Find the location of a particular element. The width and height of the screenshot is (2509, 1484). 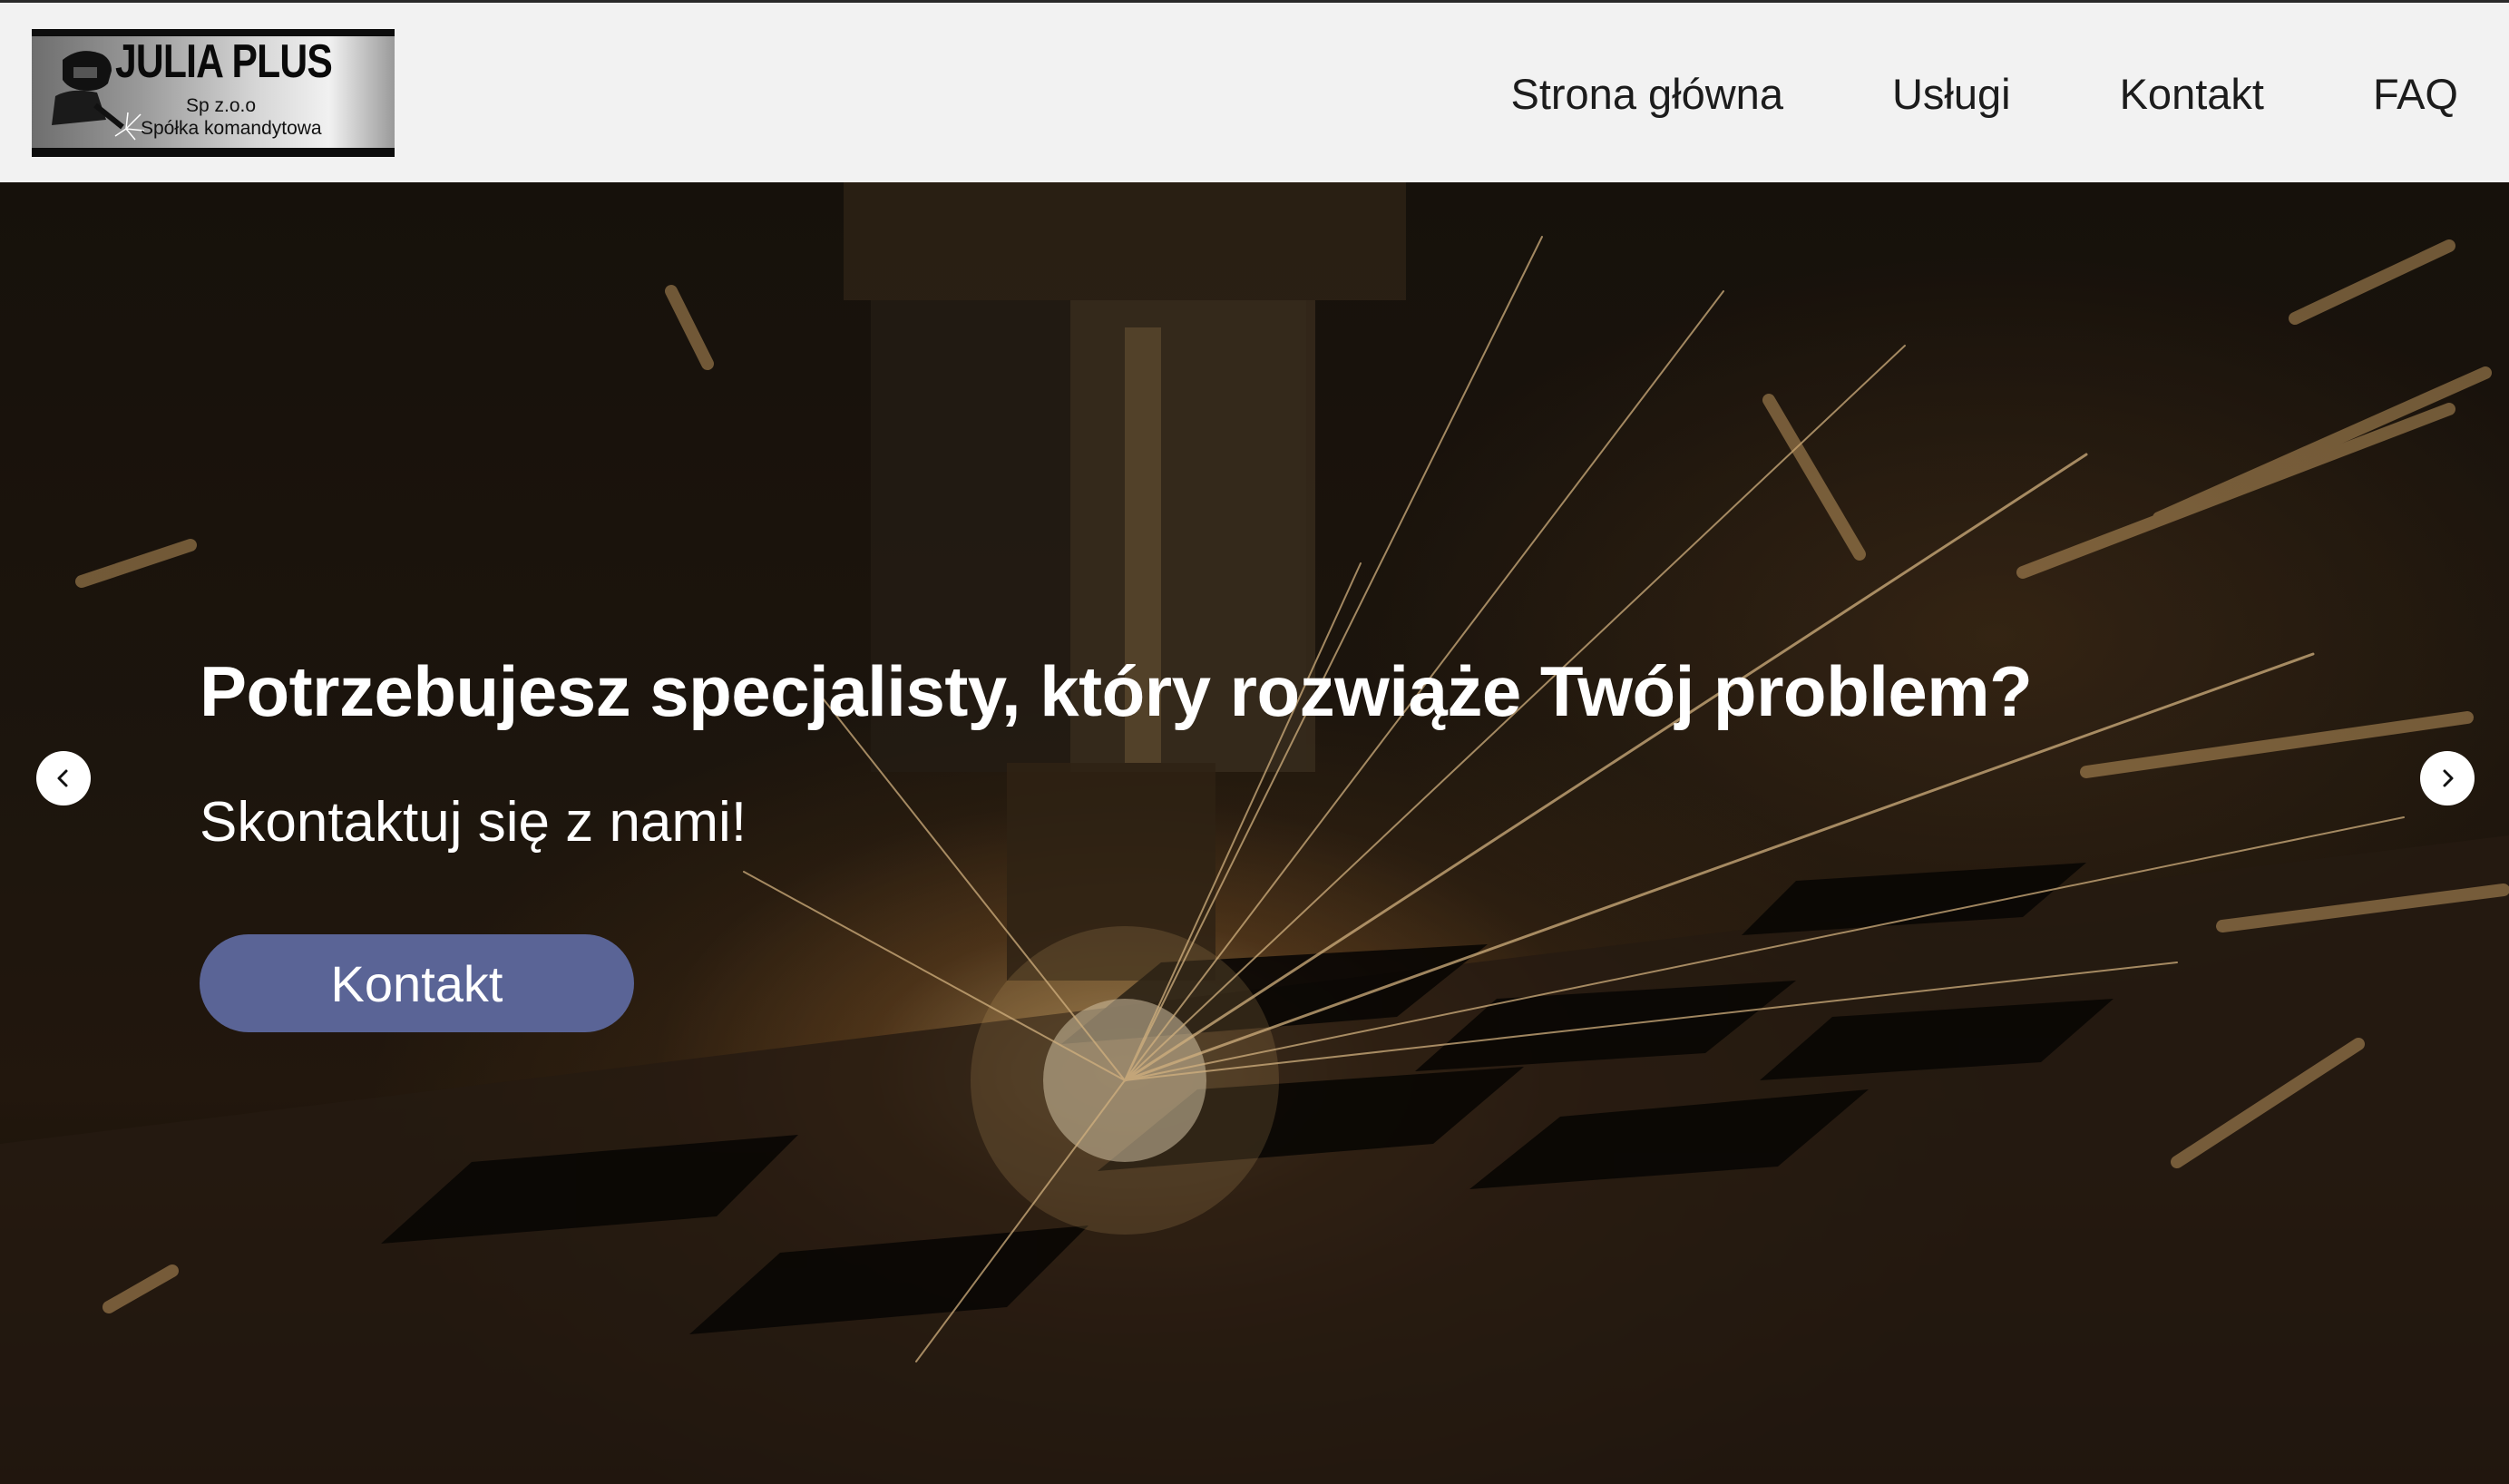

brand-company-type: Spółka komandytowa is located at coordinates (231, 128).